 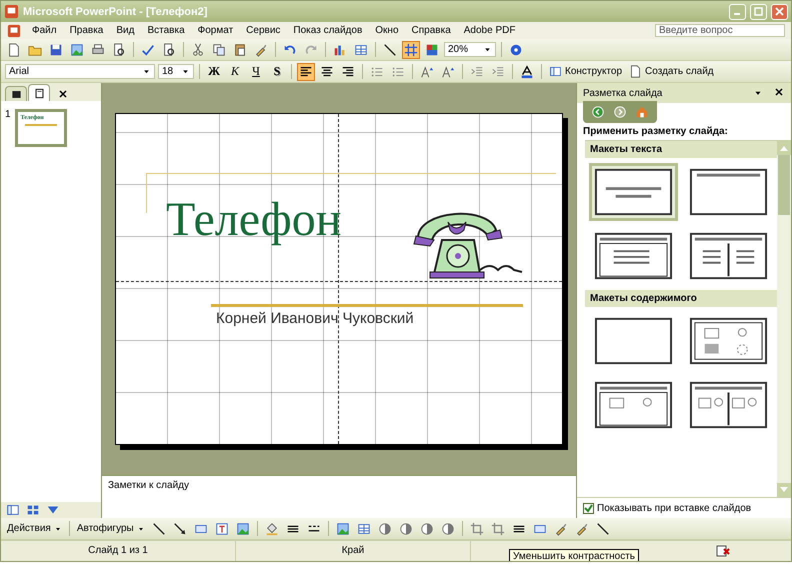 What do you see at coordinates (348, 71) in the screenshot?
I see `align-right-icon` at bounding box center [348, 71].